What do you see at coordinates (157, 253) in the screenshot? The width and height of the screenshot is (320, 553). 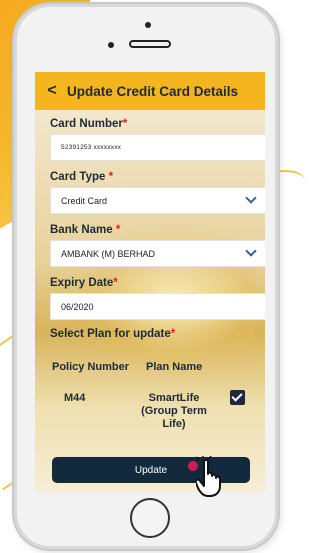 I see `bank-name-select: AMBANK (M) BERHAD` at bounding box center [157, 253].